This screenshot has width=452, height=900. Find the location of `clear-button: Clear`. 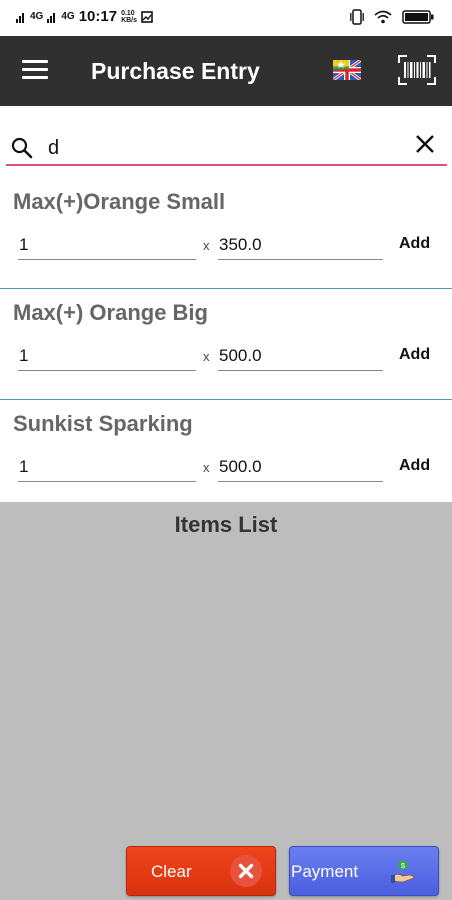

clear-button: Clear is located at coordinates (201, 871).